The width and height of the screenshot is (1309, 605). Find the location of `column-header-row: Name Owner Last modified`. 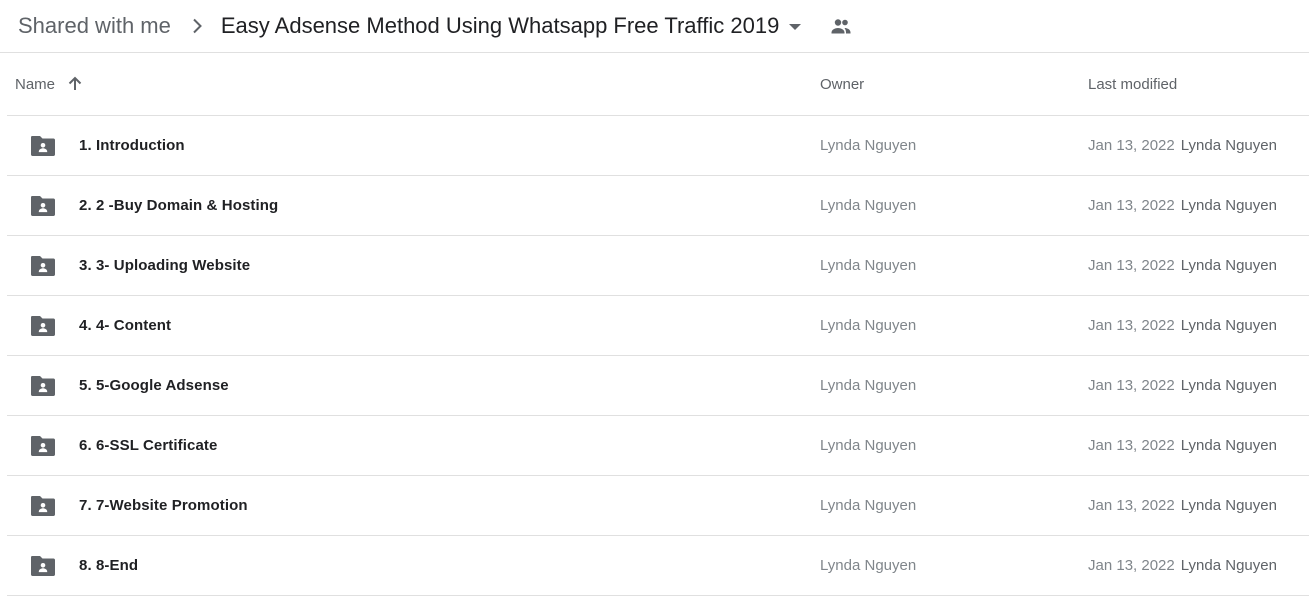

column-header-row: Name Owner Last modified is located at coordinates (658, 84).